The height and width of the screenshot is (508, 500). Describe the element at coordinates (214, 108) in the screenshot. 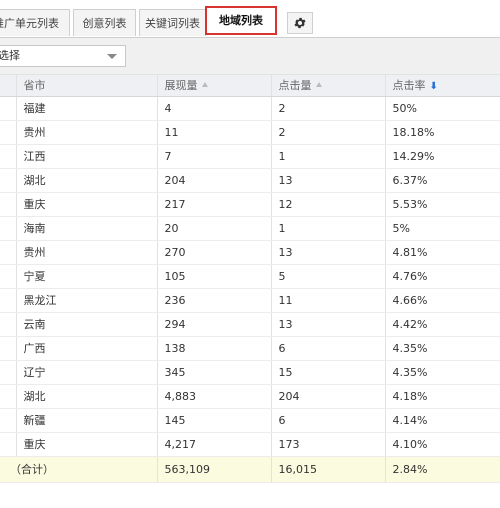

I see `impressions-cell: 4` at that location.